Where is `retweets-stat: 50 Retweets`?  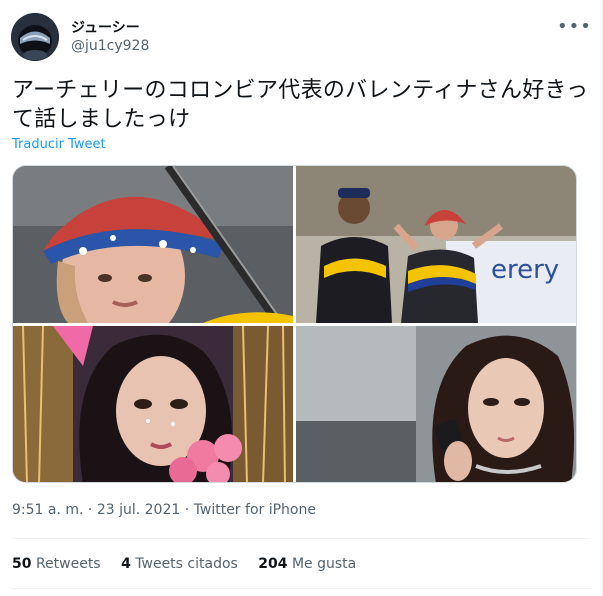 retweets-stat: 50 Retweets is located at coordinates (56, 564).